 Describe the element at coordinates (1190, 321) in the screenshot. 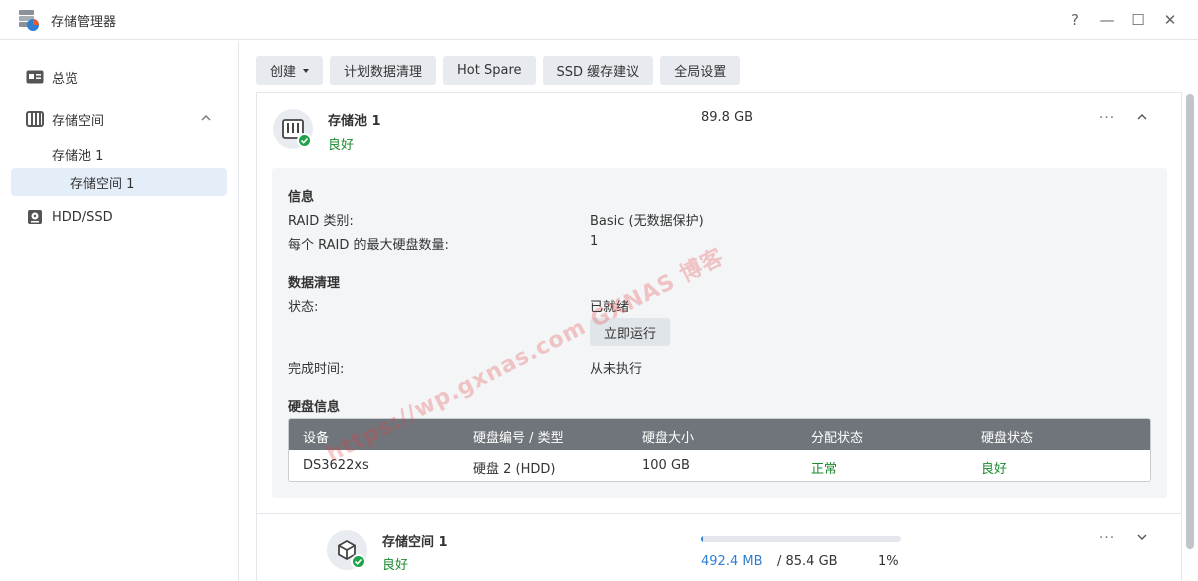

I see `vertical-scrollbar` at that location.